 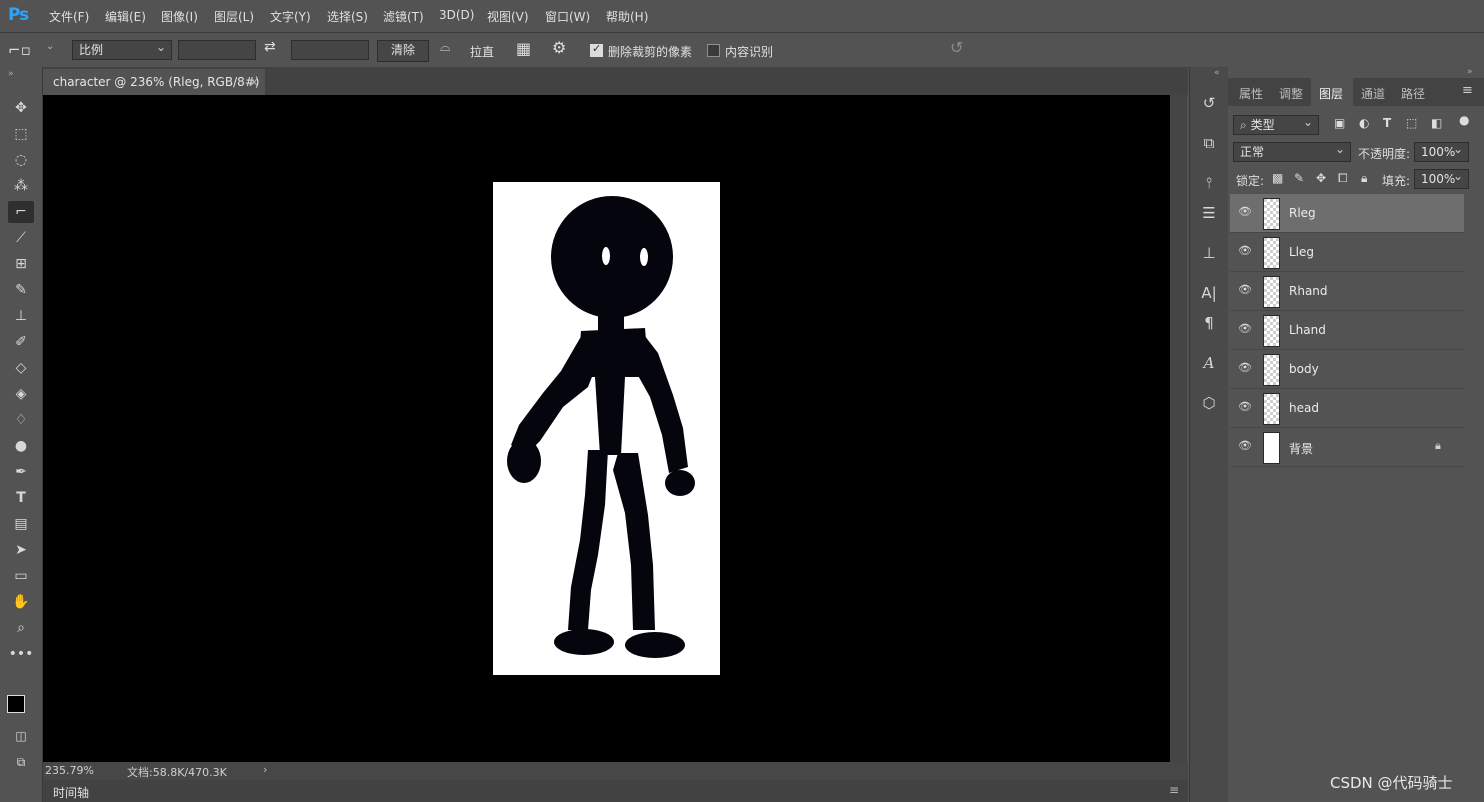 I want to click on more-tools-icon: •••, so click(x=21, y=654).